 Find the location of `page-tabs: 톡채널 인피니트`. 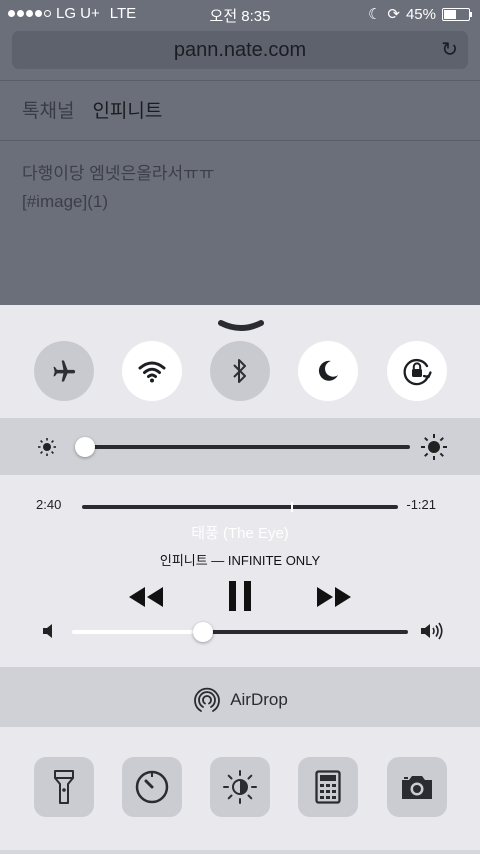

page-tabs: 톡채널 인피니트 is located at coordinates (92, 109).